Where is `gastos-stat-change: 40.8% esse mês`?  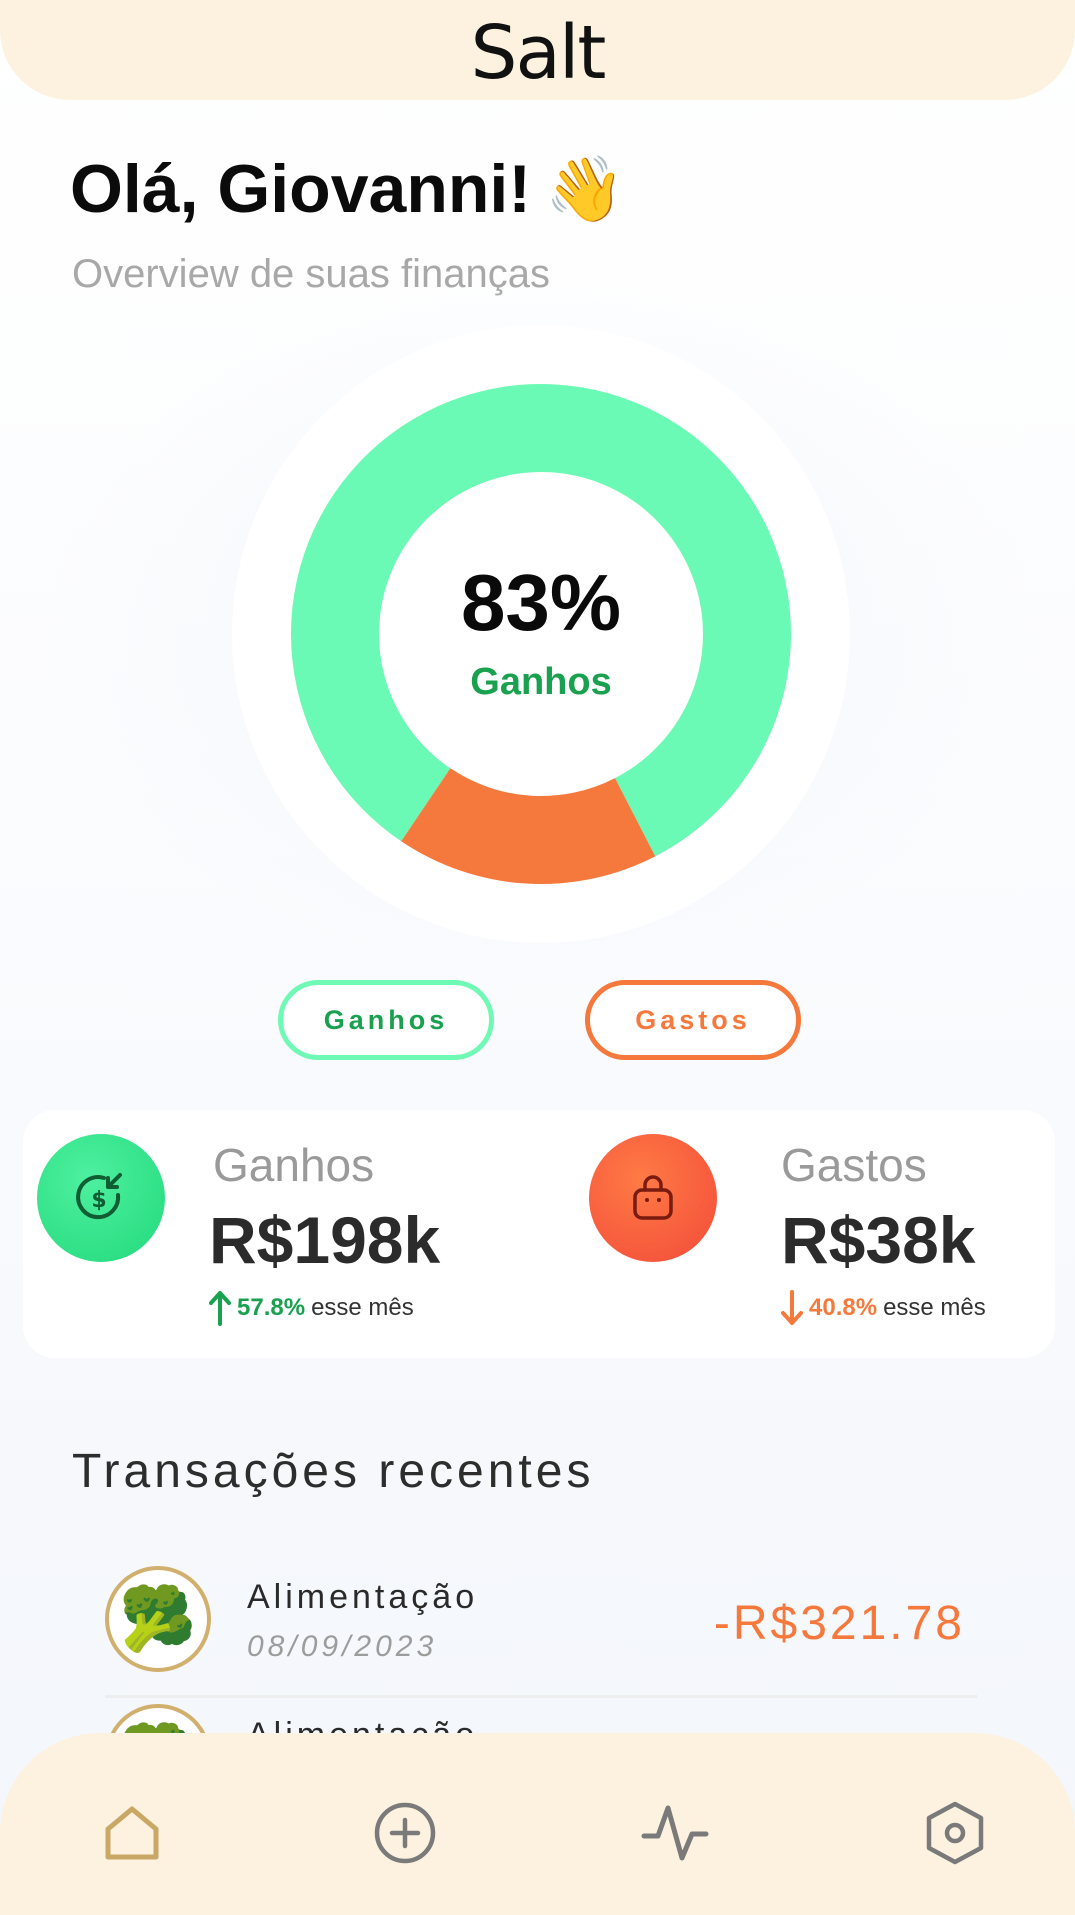 gastos-stat-change: 40.8% esse mês is located at coordinates (883, 1308).